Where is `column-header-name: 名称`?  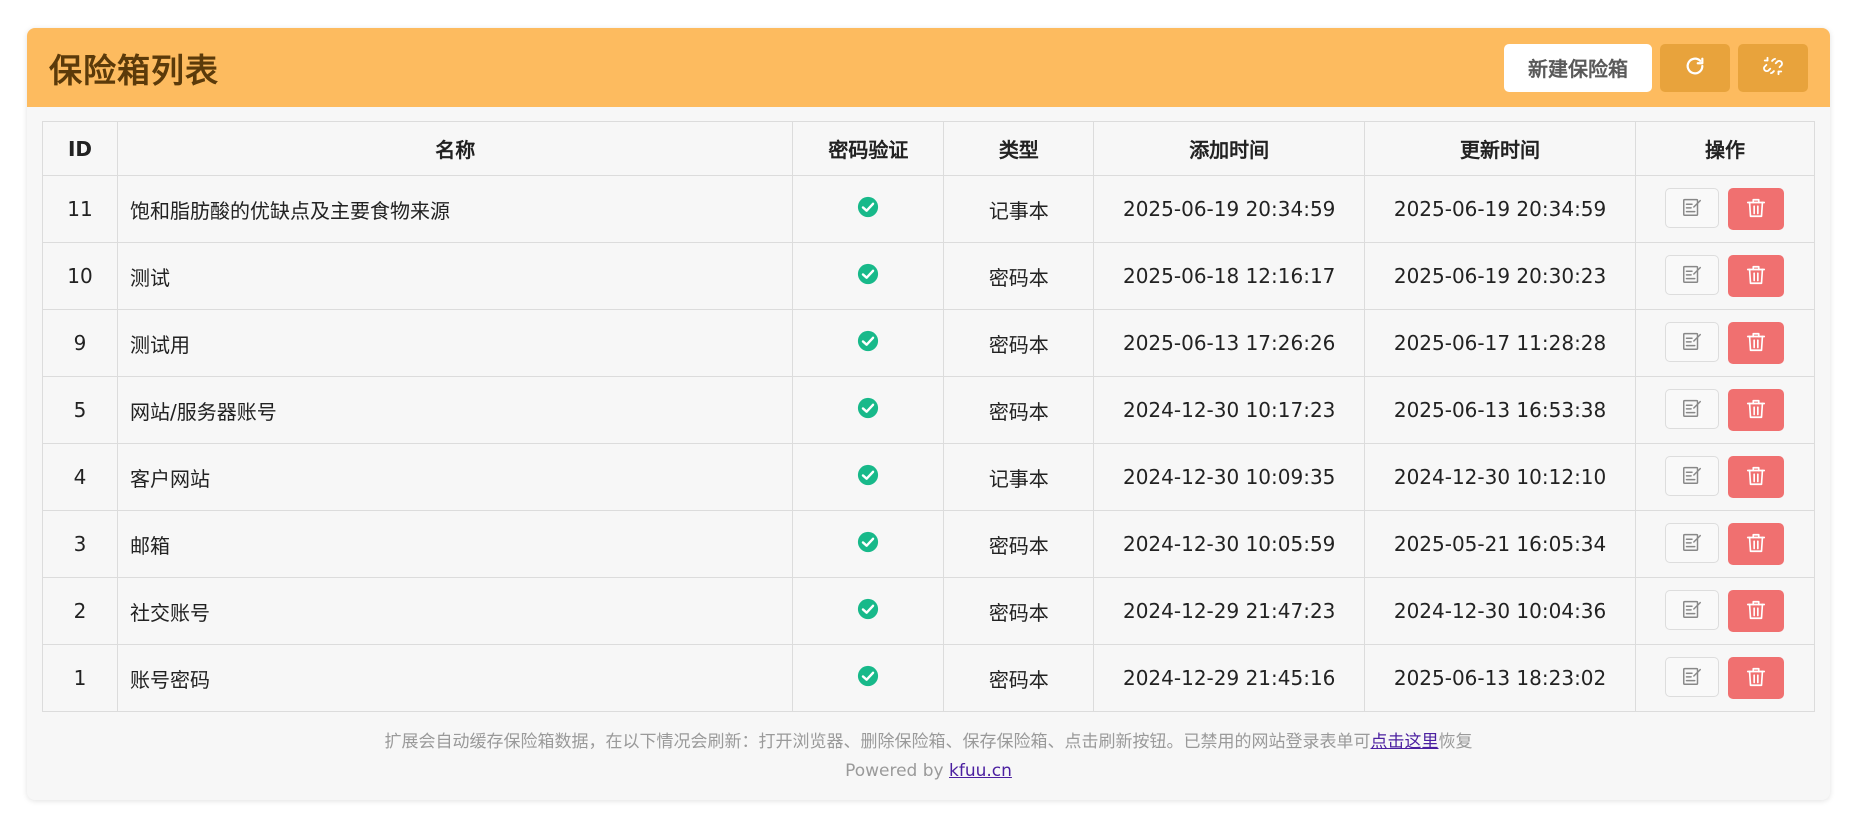
column-header-name: 名称 is located at coordinates (455, 148).